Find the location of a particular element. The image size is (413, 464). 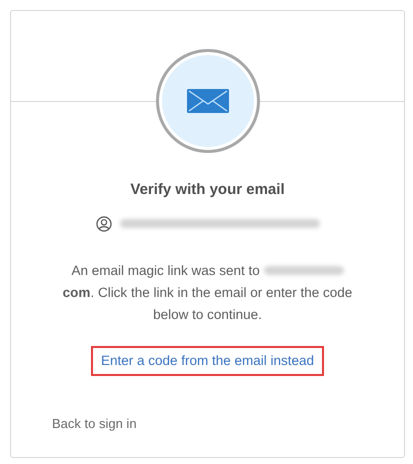

heading: Verify with your email is located at coordinates (207, 190).